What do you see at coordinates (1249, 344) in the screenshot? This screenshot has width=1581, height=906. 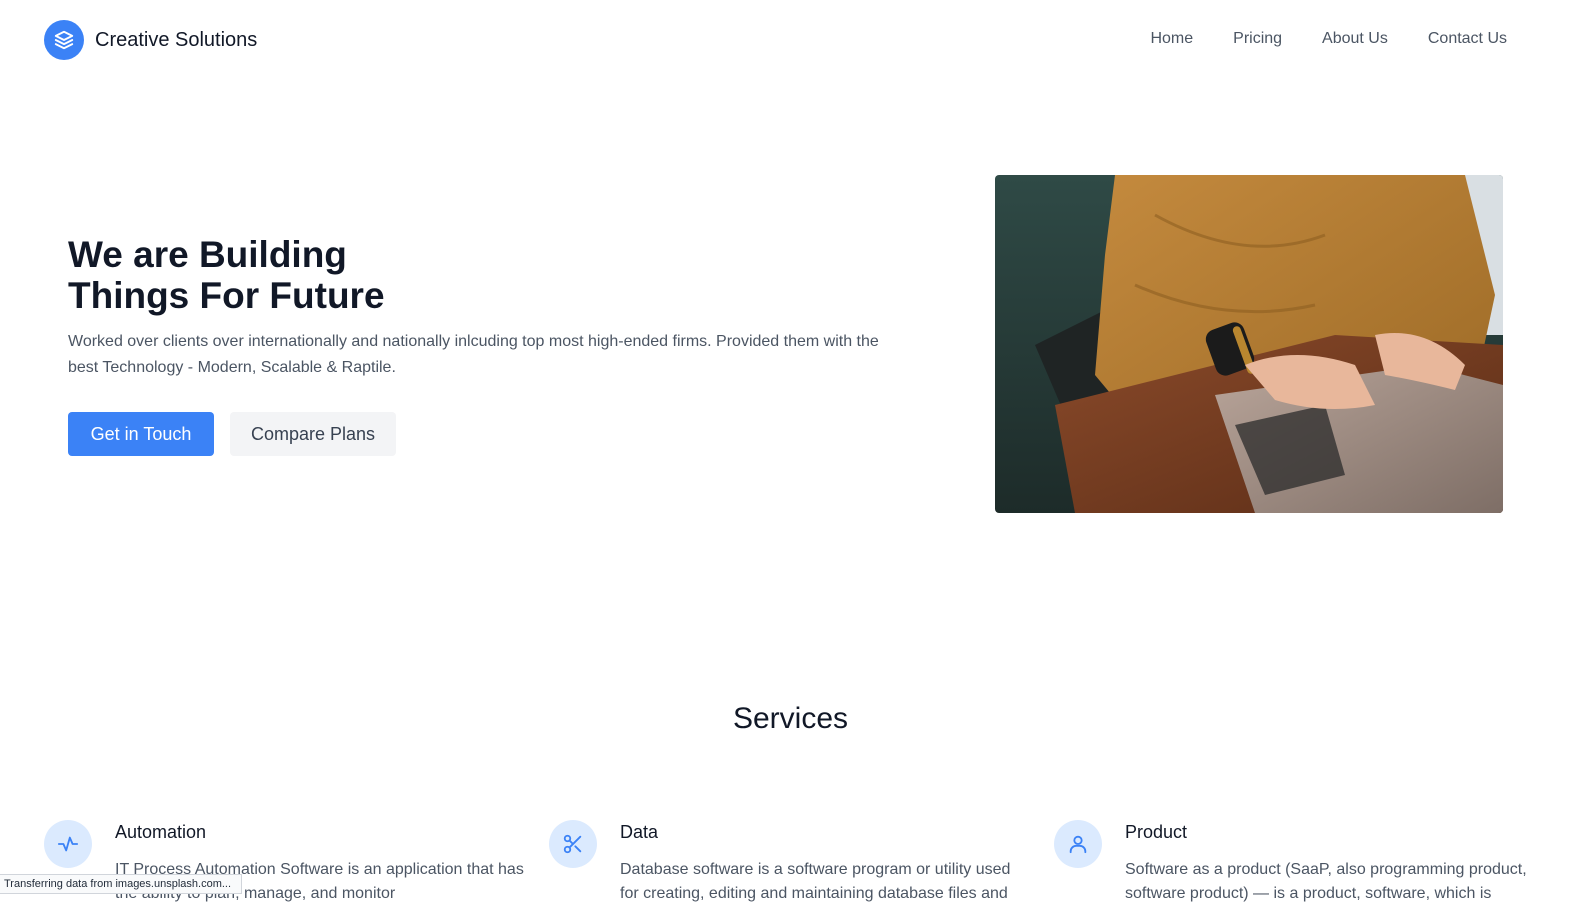 I see `hero-image` at bounding box center [1249, 344].